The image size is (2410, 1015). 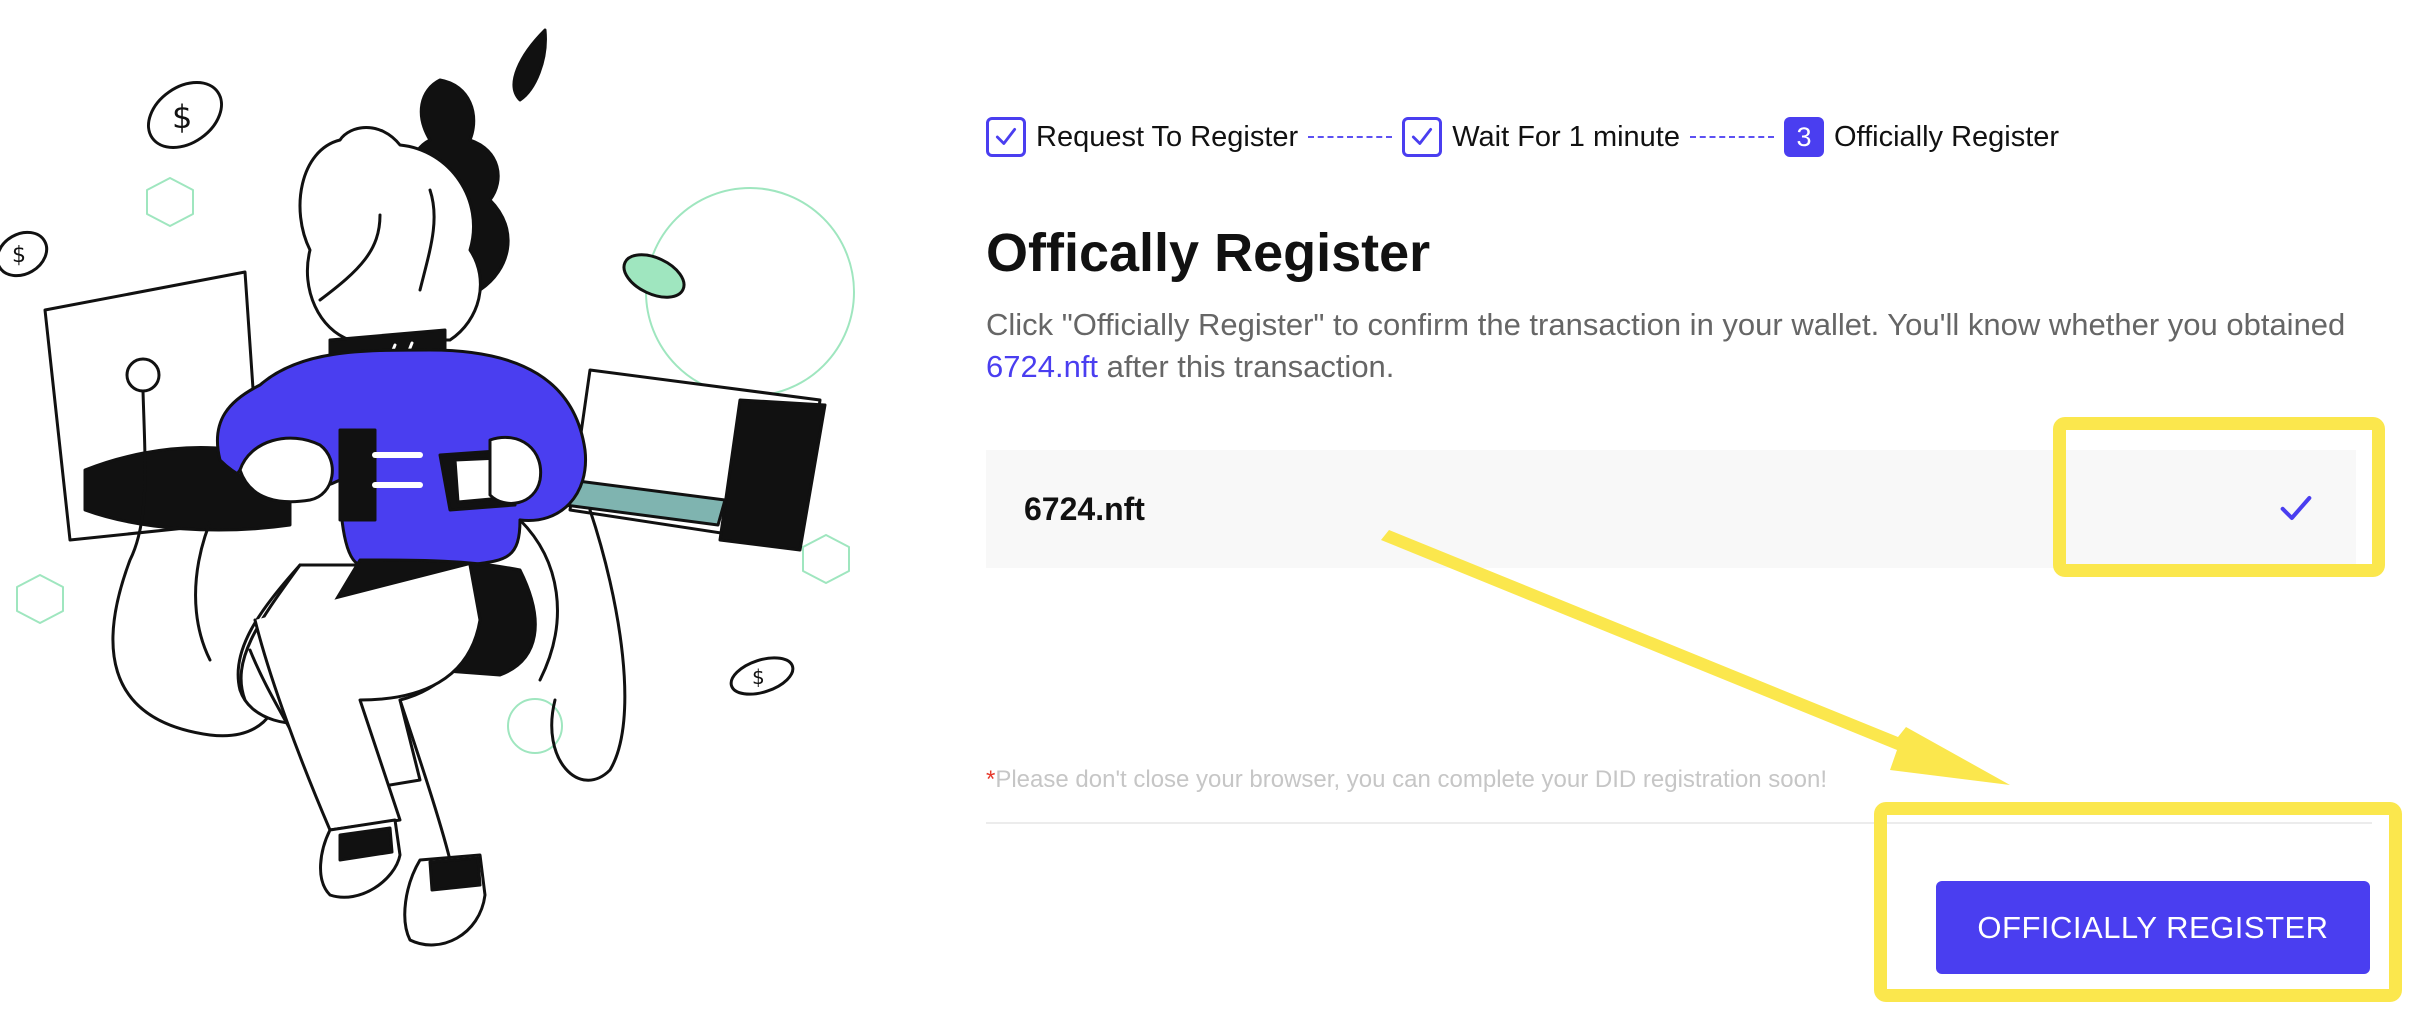 I want to click on selected-name: 6724.nft, so click(x=1084, y=509).